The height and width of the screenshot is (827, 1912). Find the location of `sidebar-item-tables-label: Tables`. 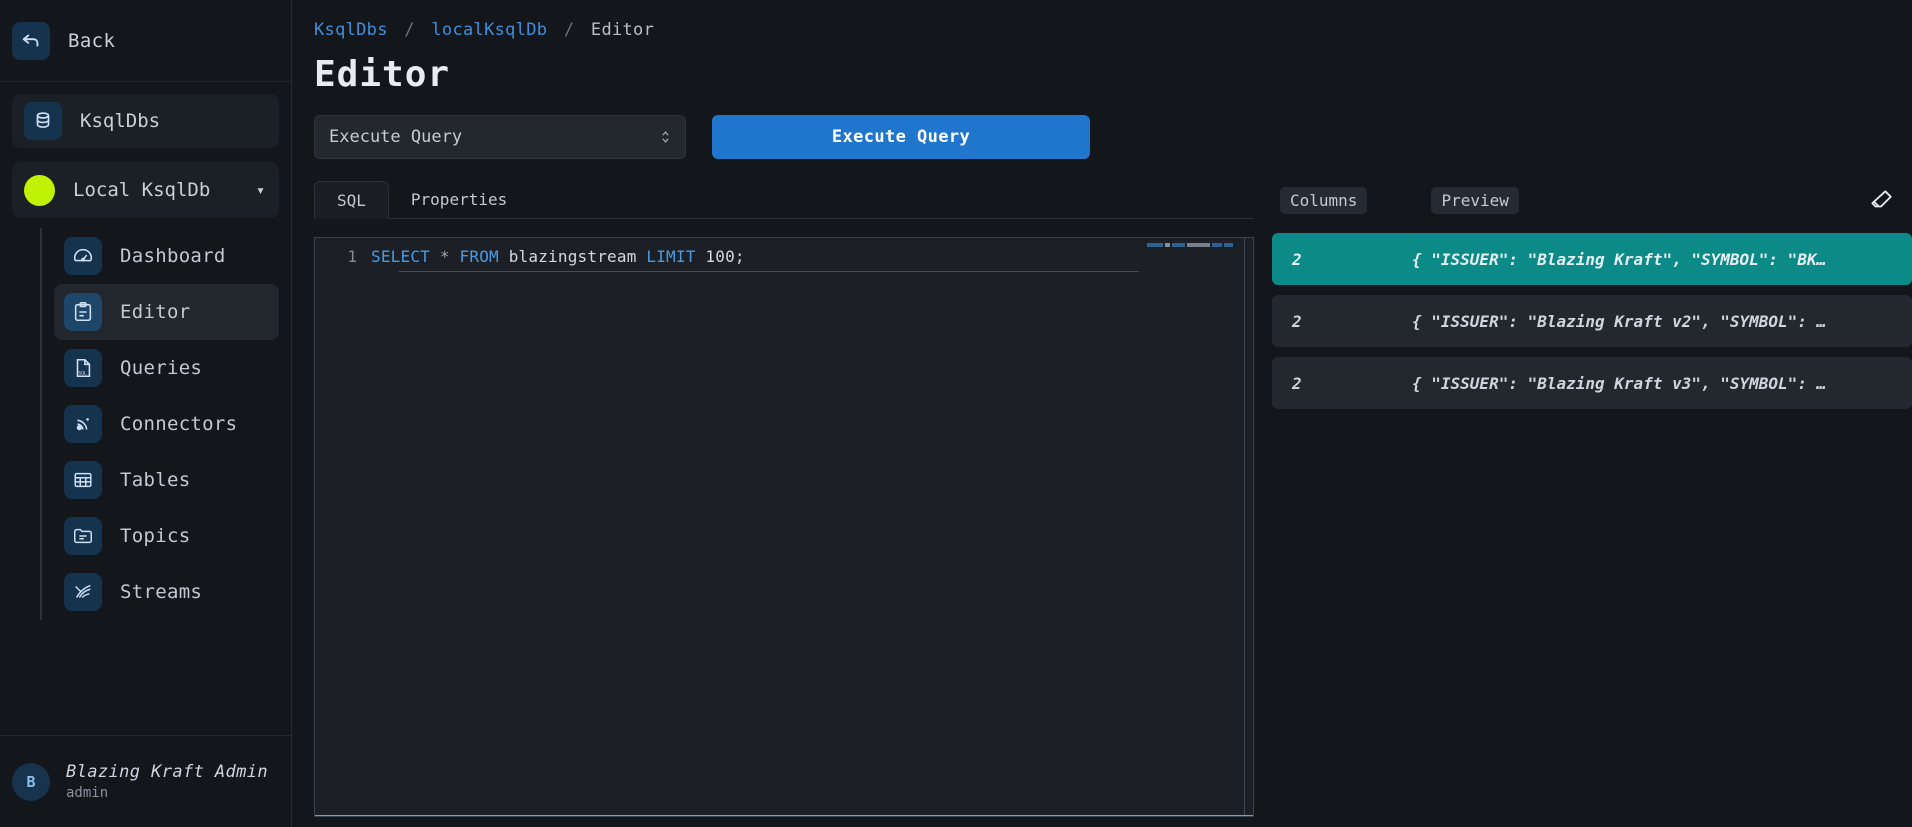

sidebar-item-tables-label: Tables is located at coordinates (155, 480).